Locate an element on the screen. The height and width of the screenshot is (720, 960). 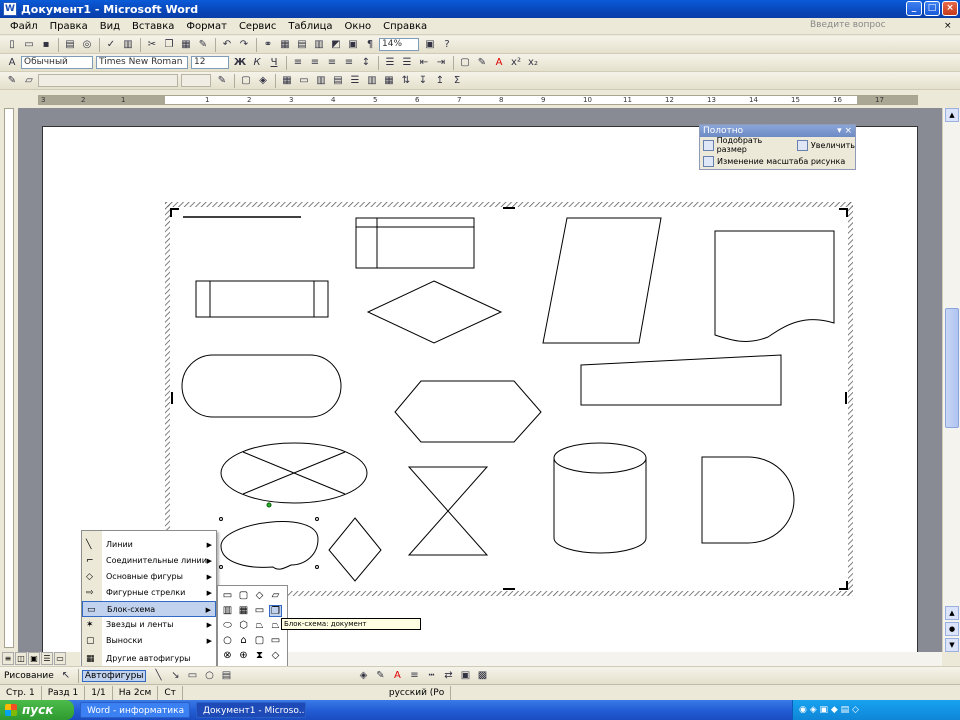
menu-view: Вид is located at coordinates (110, 26).